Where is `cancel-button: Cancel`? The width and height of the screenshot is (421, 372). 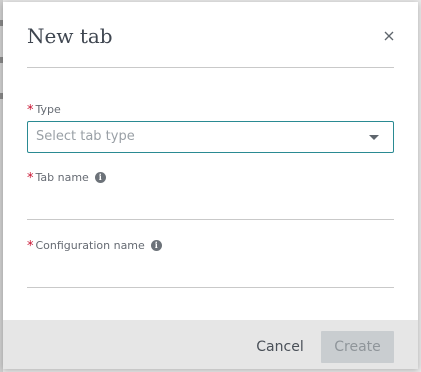 cancel-button: Cancel is located at coordinates (280, 347).